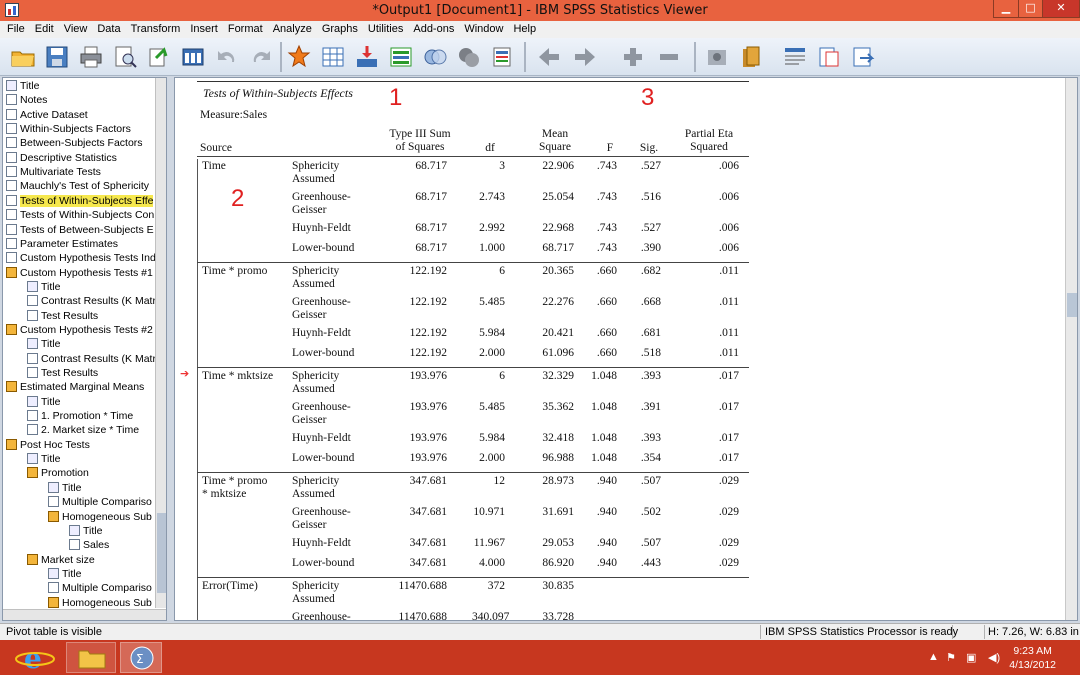  Describe the element at coordinates (58, 473) in the screenshot. I see `outline-item: Promotion` at that location.